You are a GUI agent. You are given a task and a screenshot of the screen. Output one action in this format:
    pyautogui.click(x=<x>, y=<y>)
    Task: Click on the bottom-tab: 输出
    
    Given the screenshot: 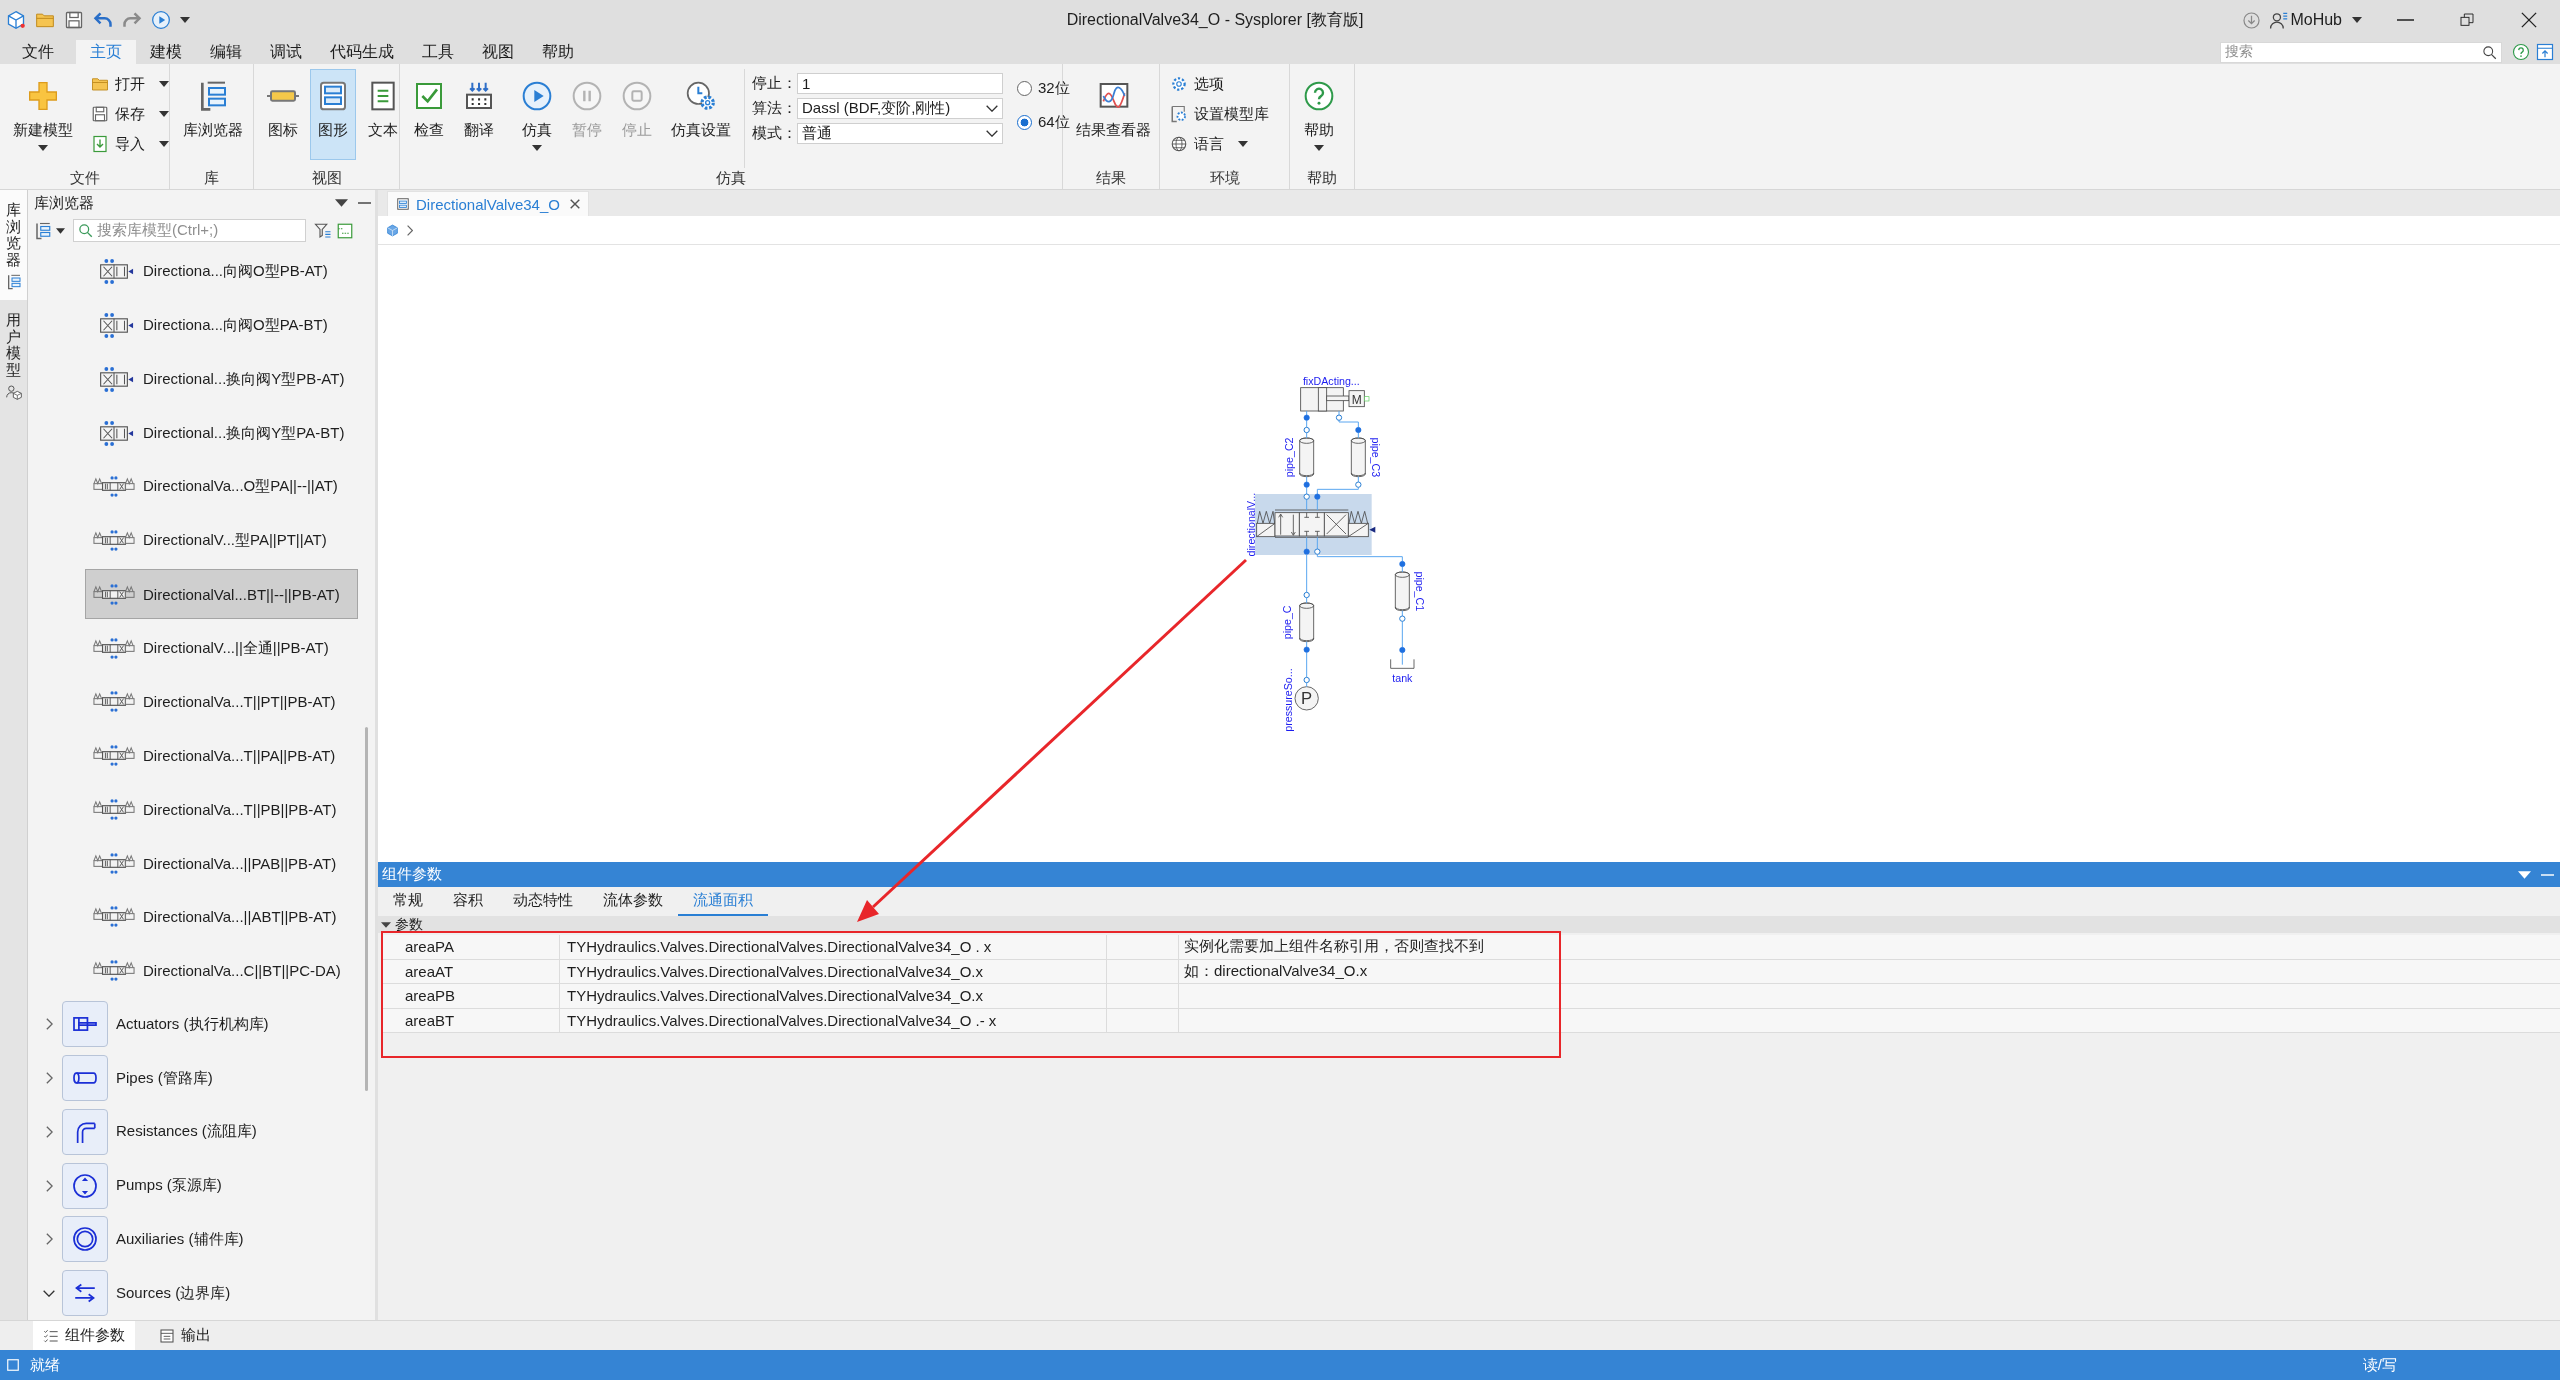 What is the action you would take?
    pyautogui.click(x=185, y=1335)
    